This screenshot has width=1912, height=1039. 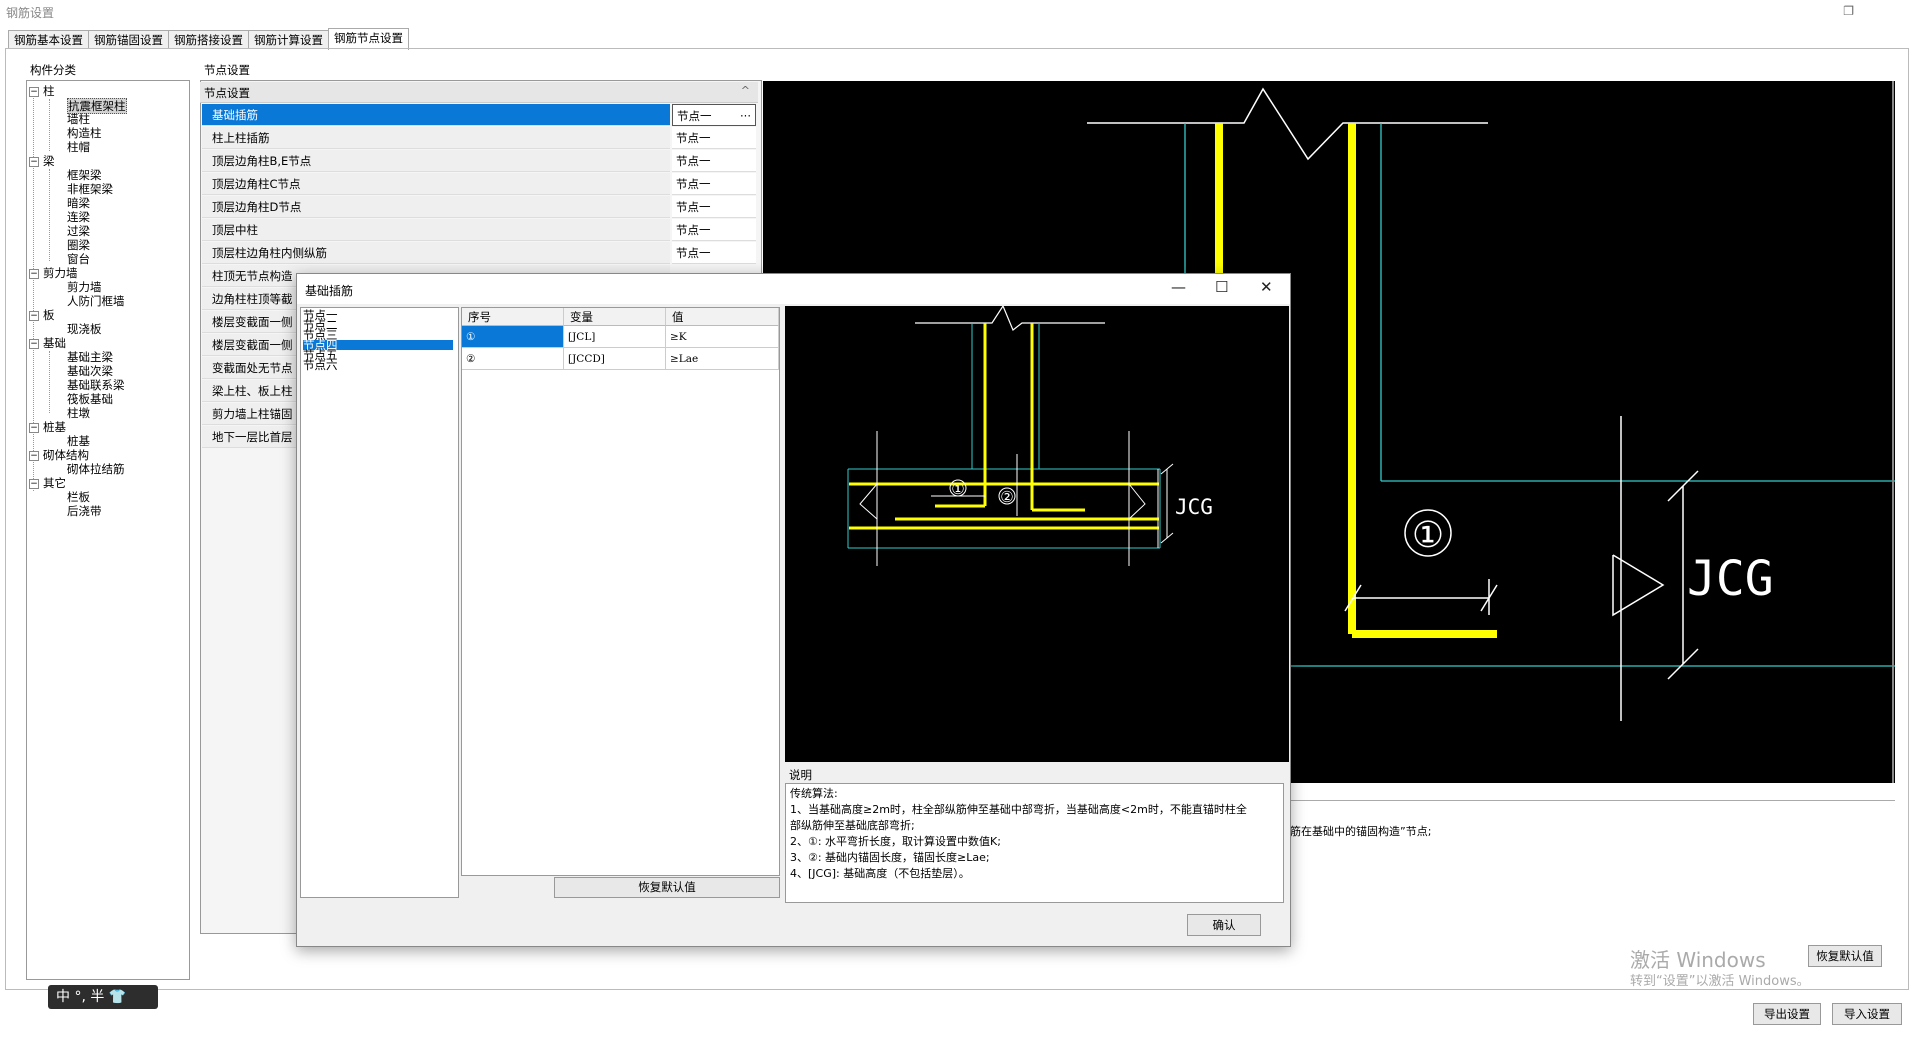 What do you see at coordinates (1194, 507) in the screenshot?
I see `jcg-label-small: JCG` at bounding box center [1194, 507].